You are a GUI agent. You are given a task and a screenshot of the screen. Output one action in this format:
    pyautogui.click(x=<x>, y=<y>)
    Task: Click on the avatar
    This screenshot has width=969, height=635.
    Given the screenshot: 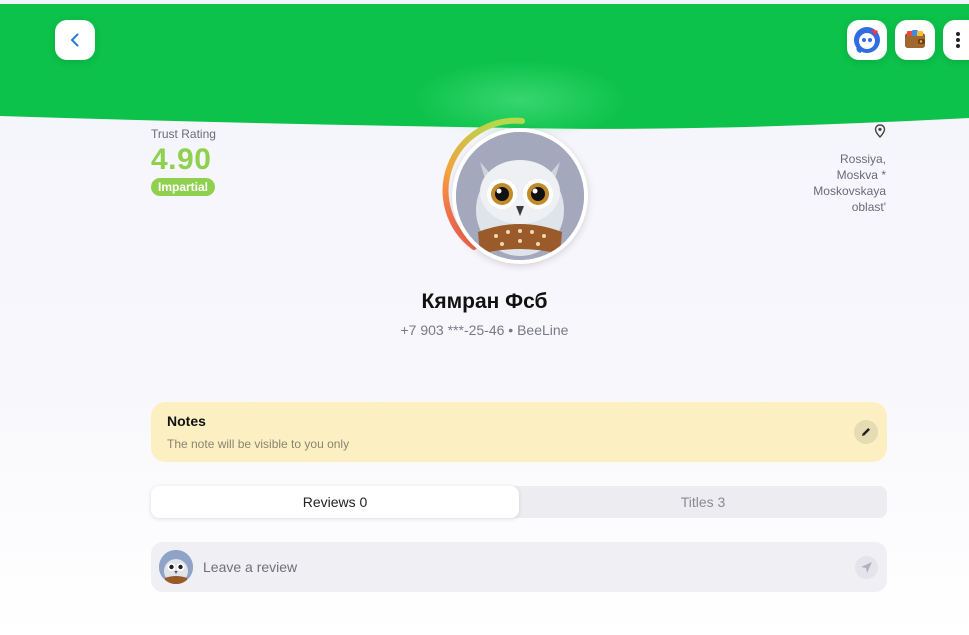 What is the action you would take?
    pyautogui.click(x=520, y=196)
    